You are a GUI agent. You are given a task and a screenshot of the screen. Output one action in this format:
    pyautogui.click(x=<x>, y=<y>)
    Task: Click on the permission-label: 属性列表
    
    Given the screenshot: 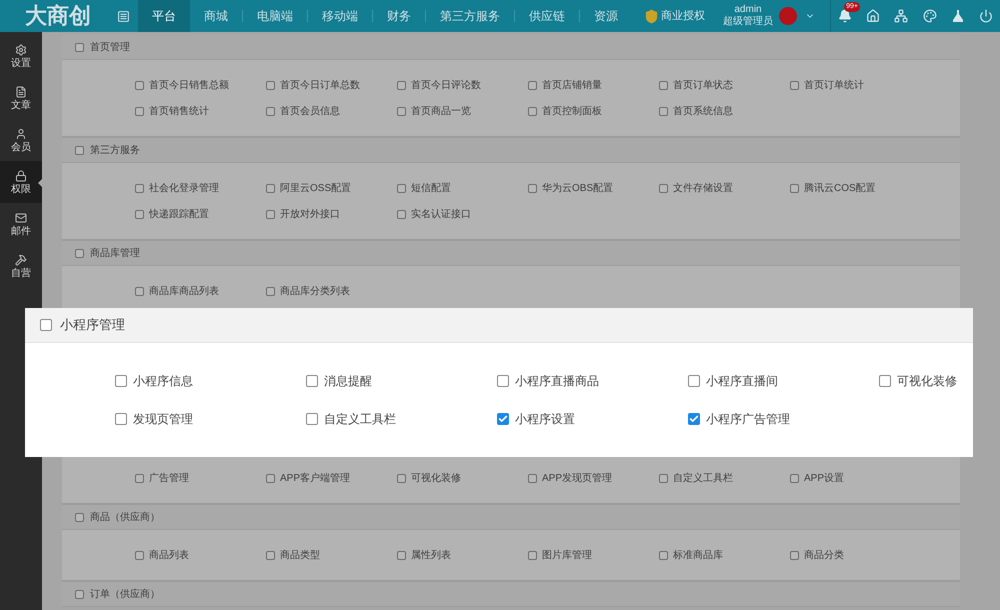 What is the action you would take?
    pyautogui.click(x=431, y=555)
    